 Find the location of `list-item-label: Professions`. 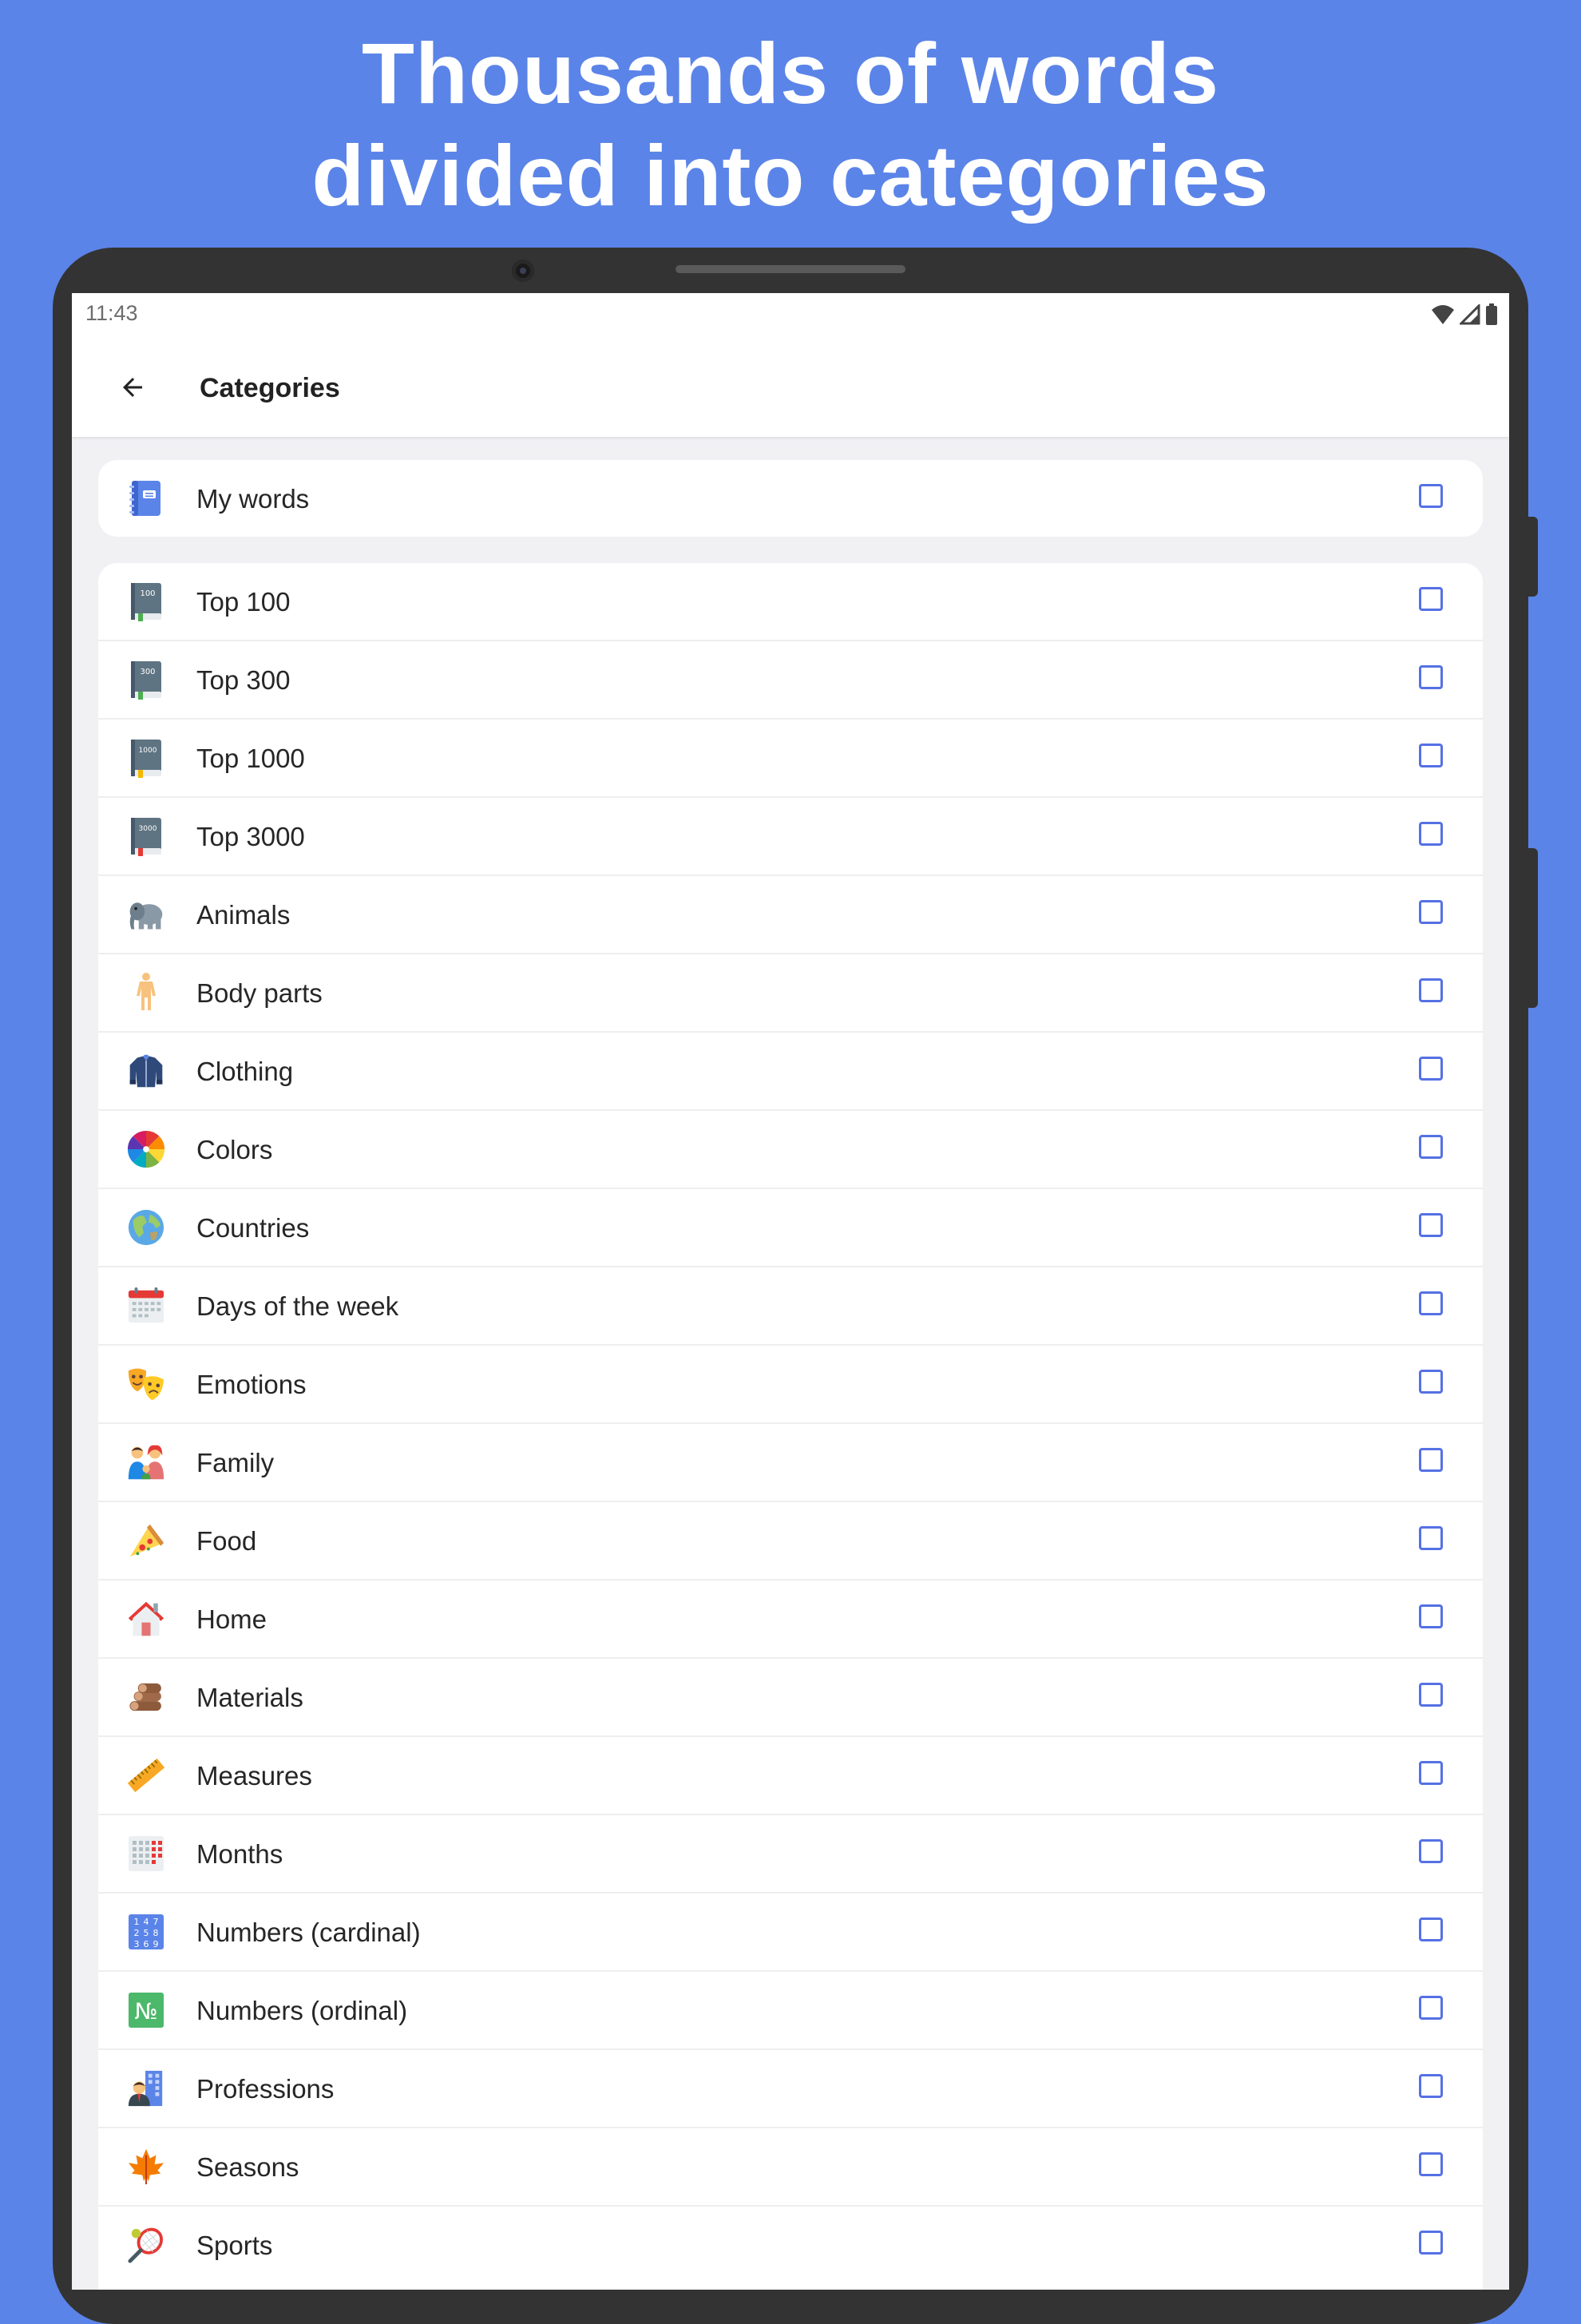

list-item-label: Professions is located at coordinates (265, 2089).